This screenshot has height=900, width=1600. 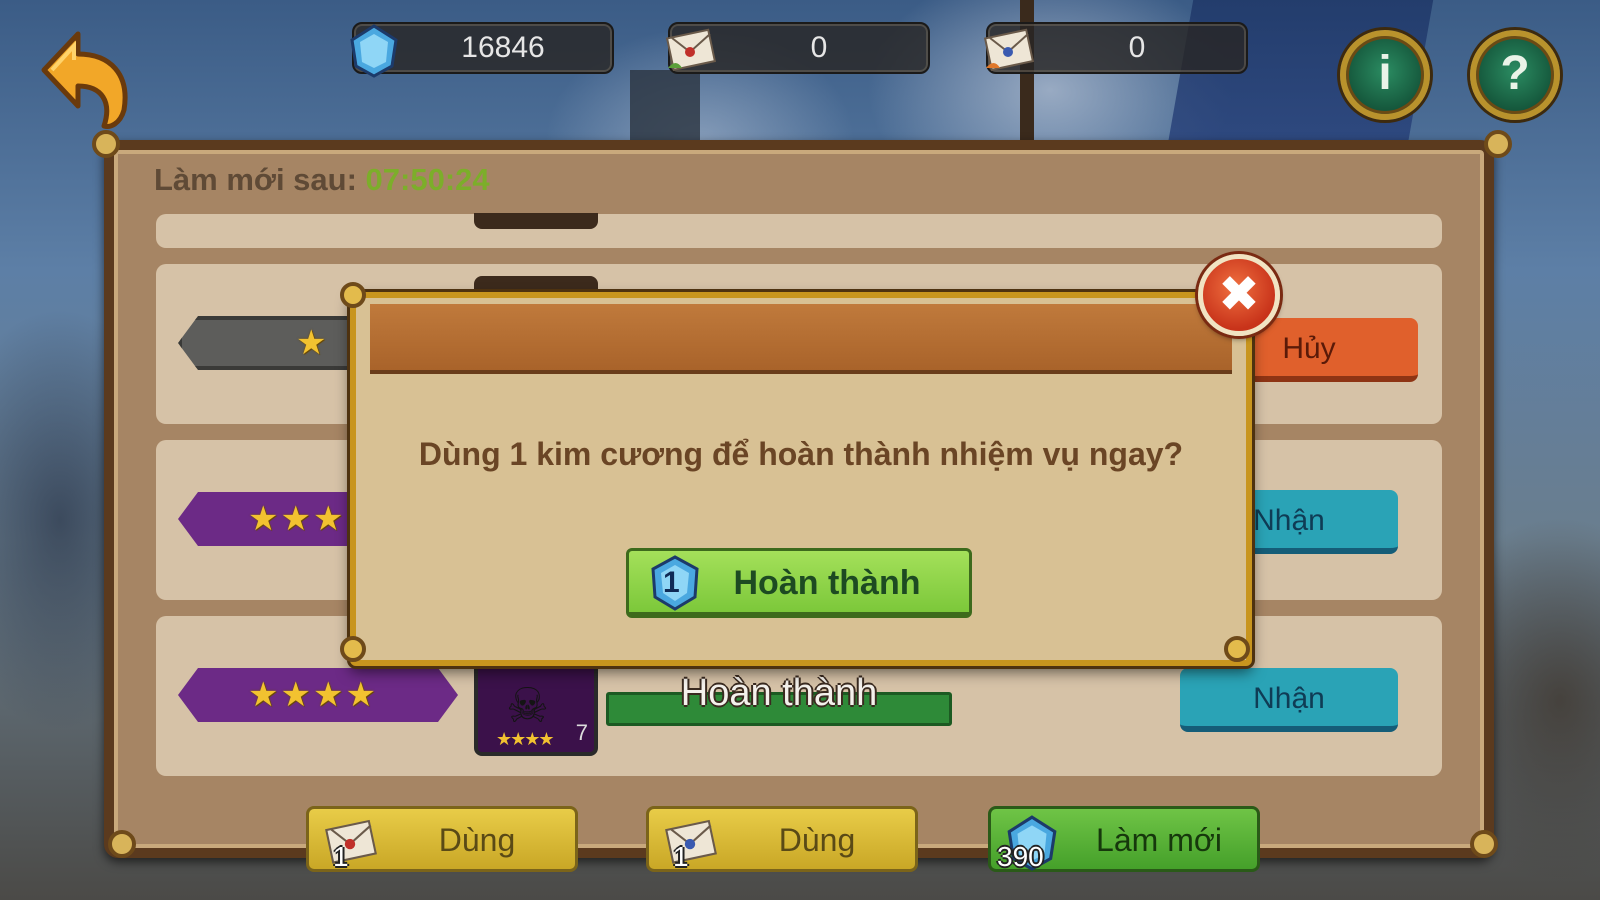 I want to click on refresh-time: 07:50:24, so click(x=427, y=179).